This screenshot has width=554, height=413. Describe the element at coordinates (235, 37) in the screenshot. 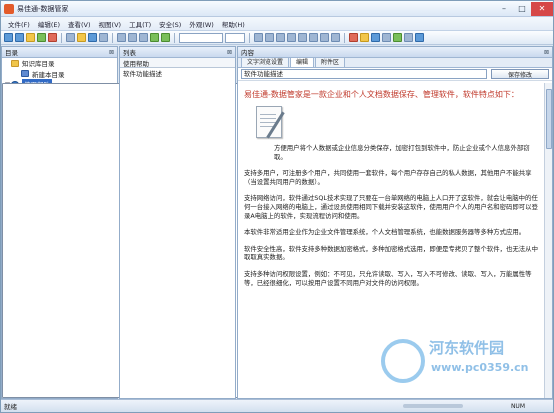

I see `font-size-select` at that location.